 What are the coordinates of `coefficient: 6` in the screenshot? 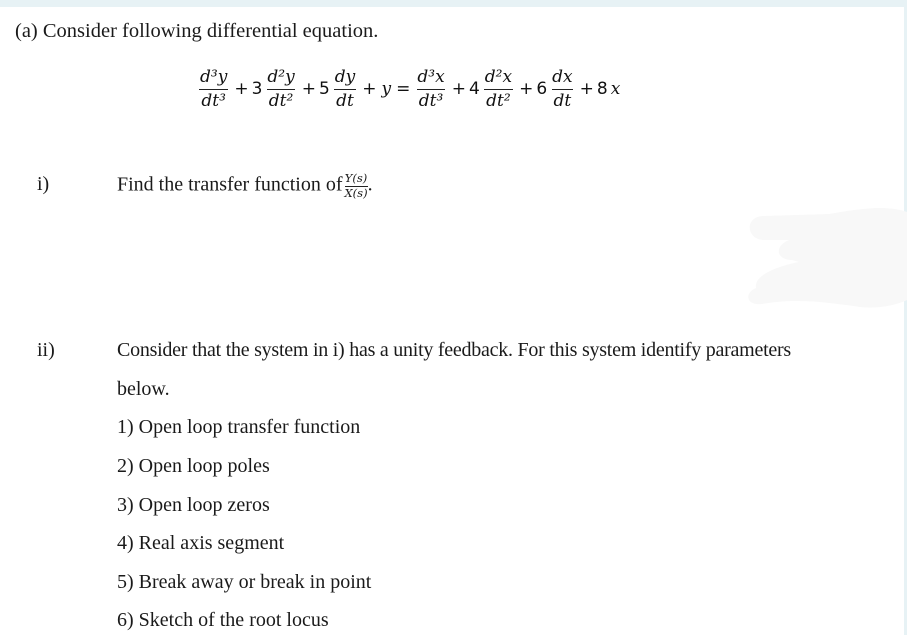 It's located at (542, 89).